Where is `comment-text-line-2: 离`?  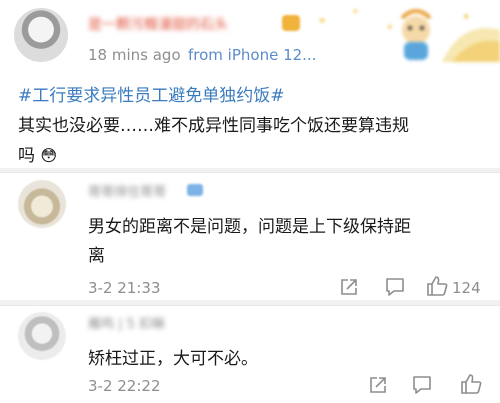
comment-text-line-2: 离 is located at coordinates (96, 256).